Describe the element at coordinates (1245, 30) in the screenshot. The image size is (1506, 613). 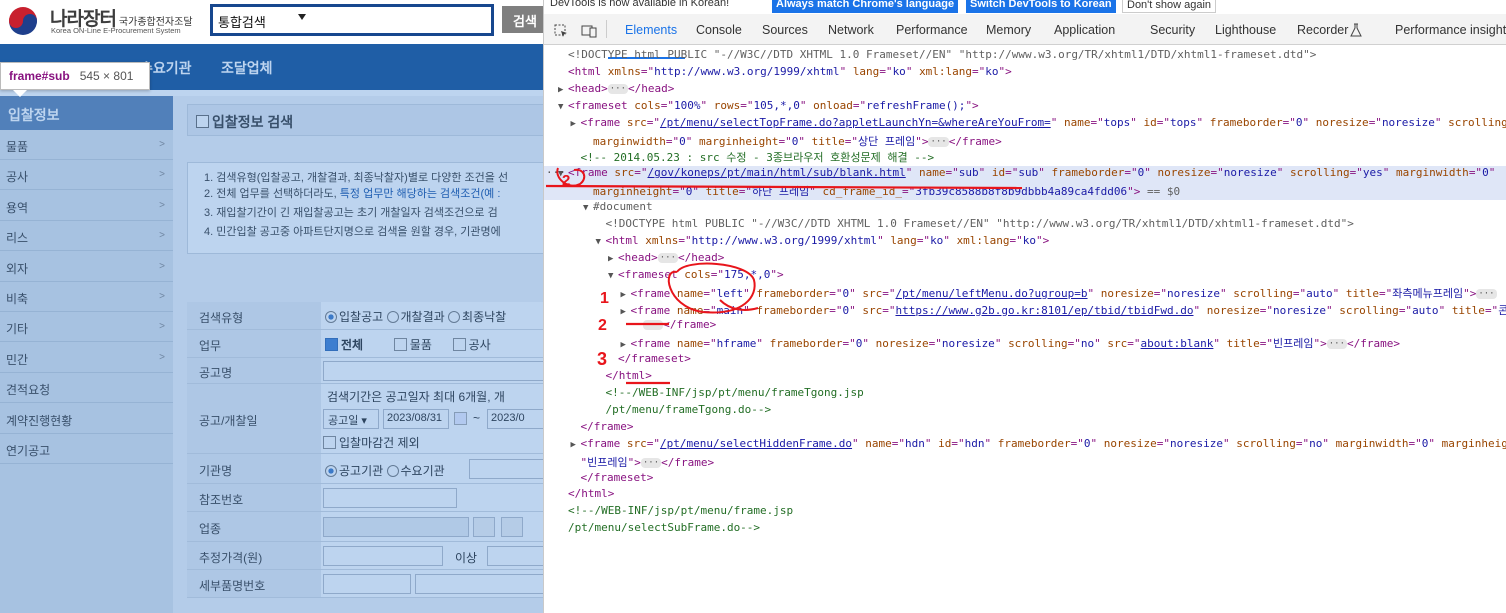
I see `tab-lighthouse: Lighthouse` at that location.